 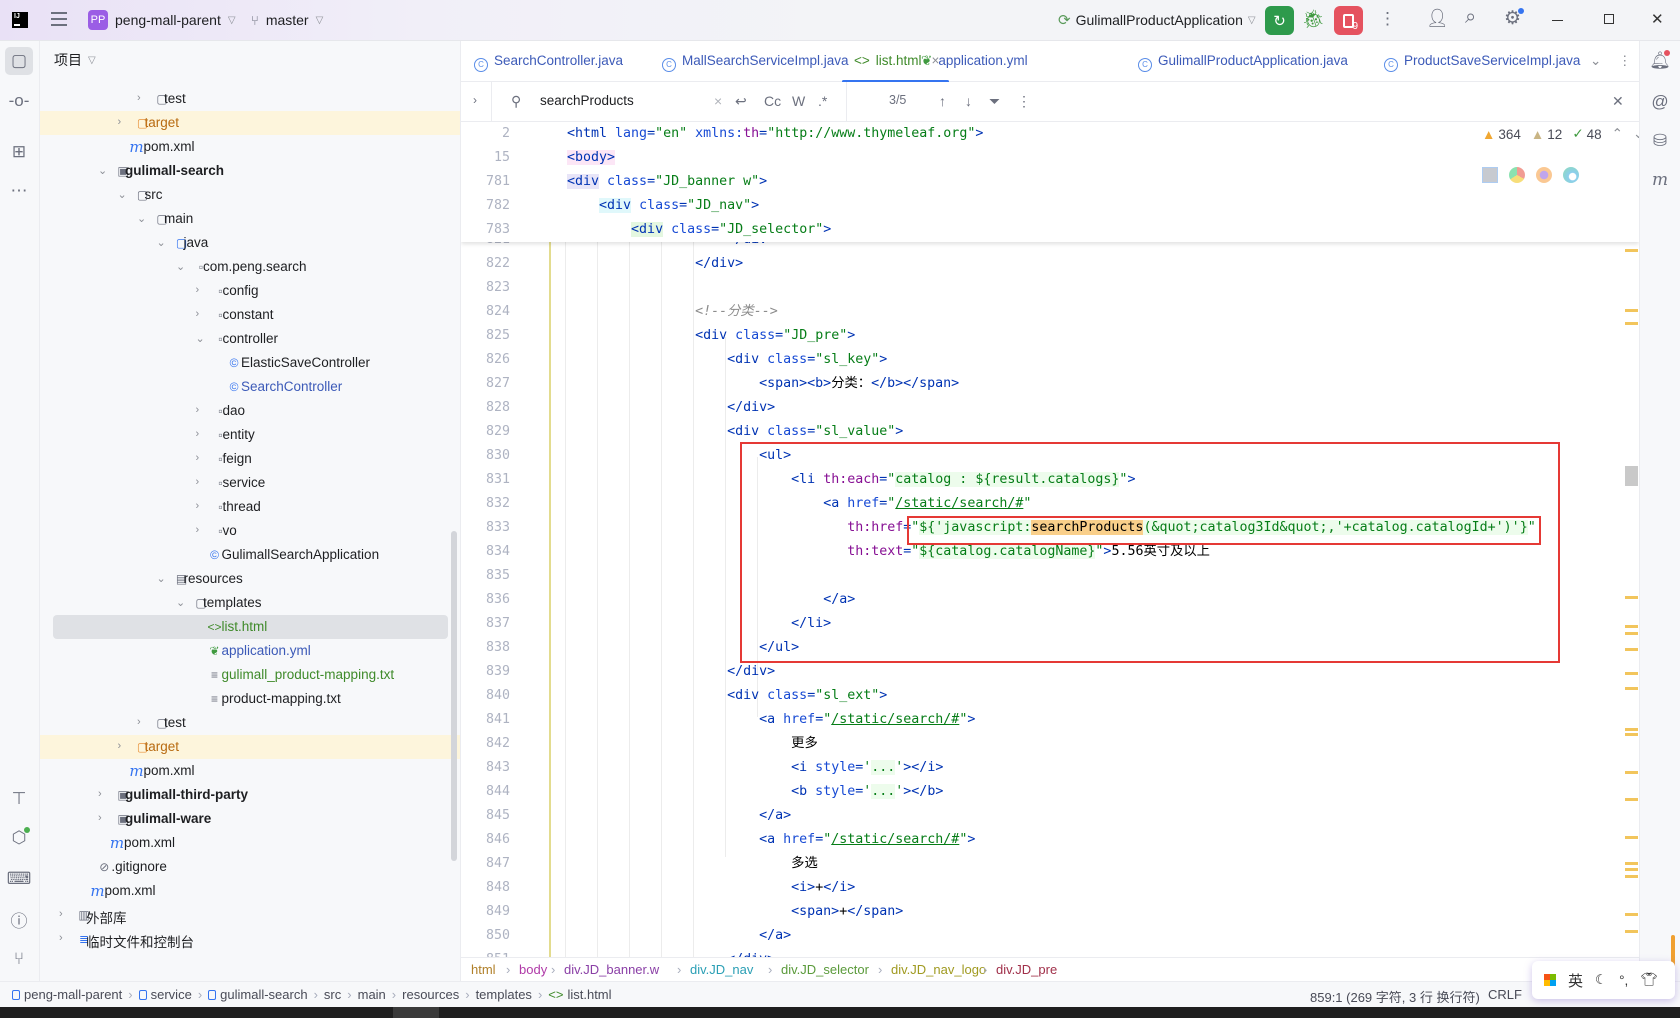 What do you see at coordinates (1437, 18) in the screenshot?
I see `add-user-icon: 👤︎` at bounding box center [1437, 18].